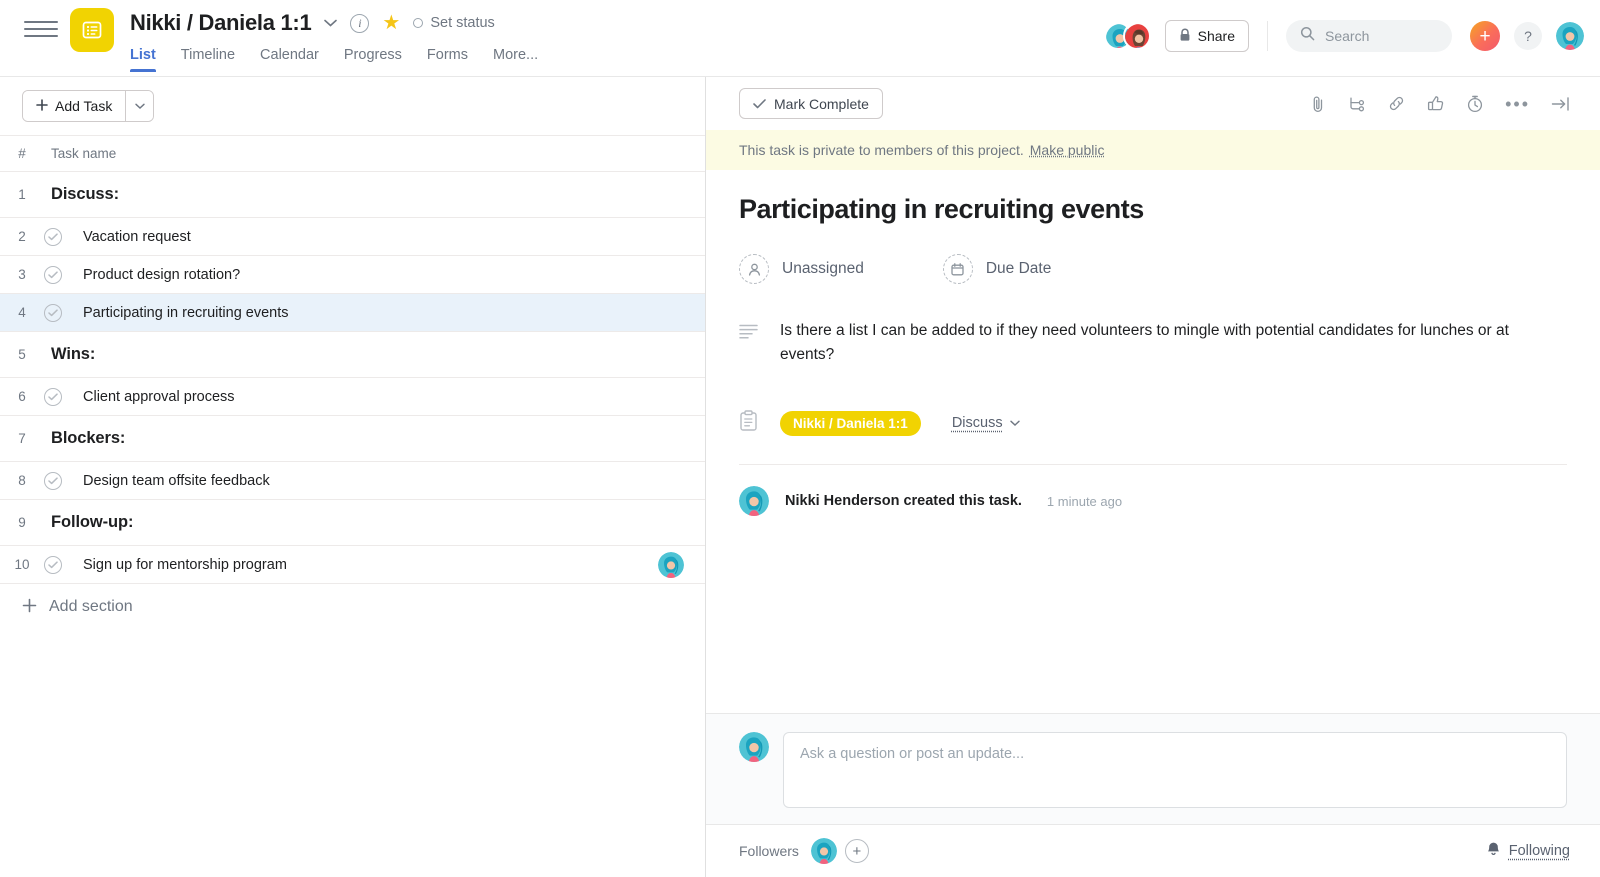  I want to click on hamburger-icon, so click(41, 29).